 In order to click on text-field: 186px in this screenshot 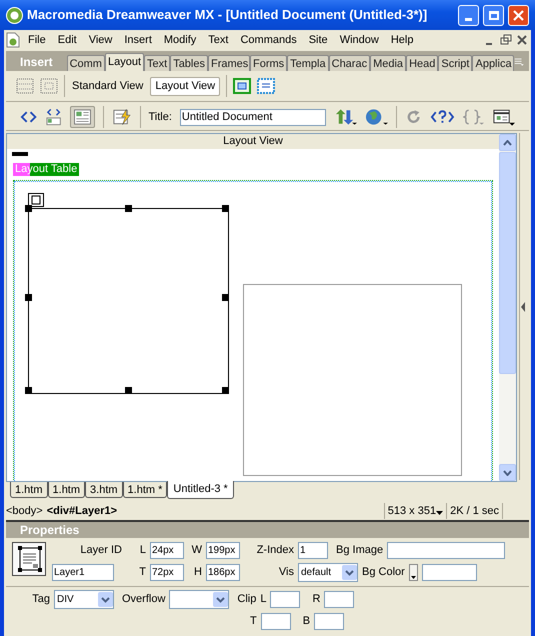, I will do `click(223, 572)`.